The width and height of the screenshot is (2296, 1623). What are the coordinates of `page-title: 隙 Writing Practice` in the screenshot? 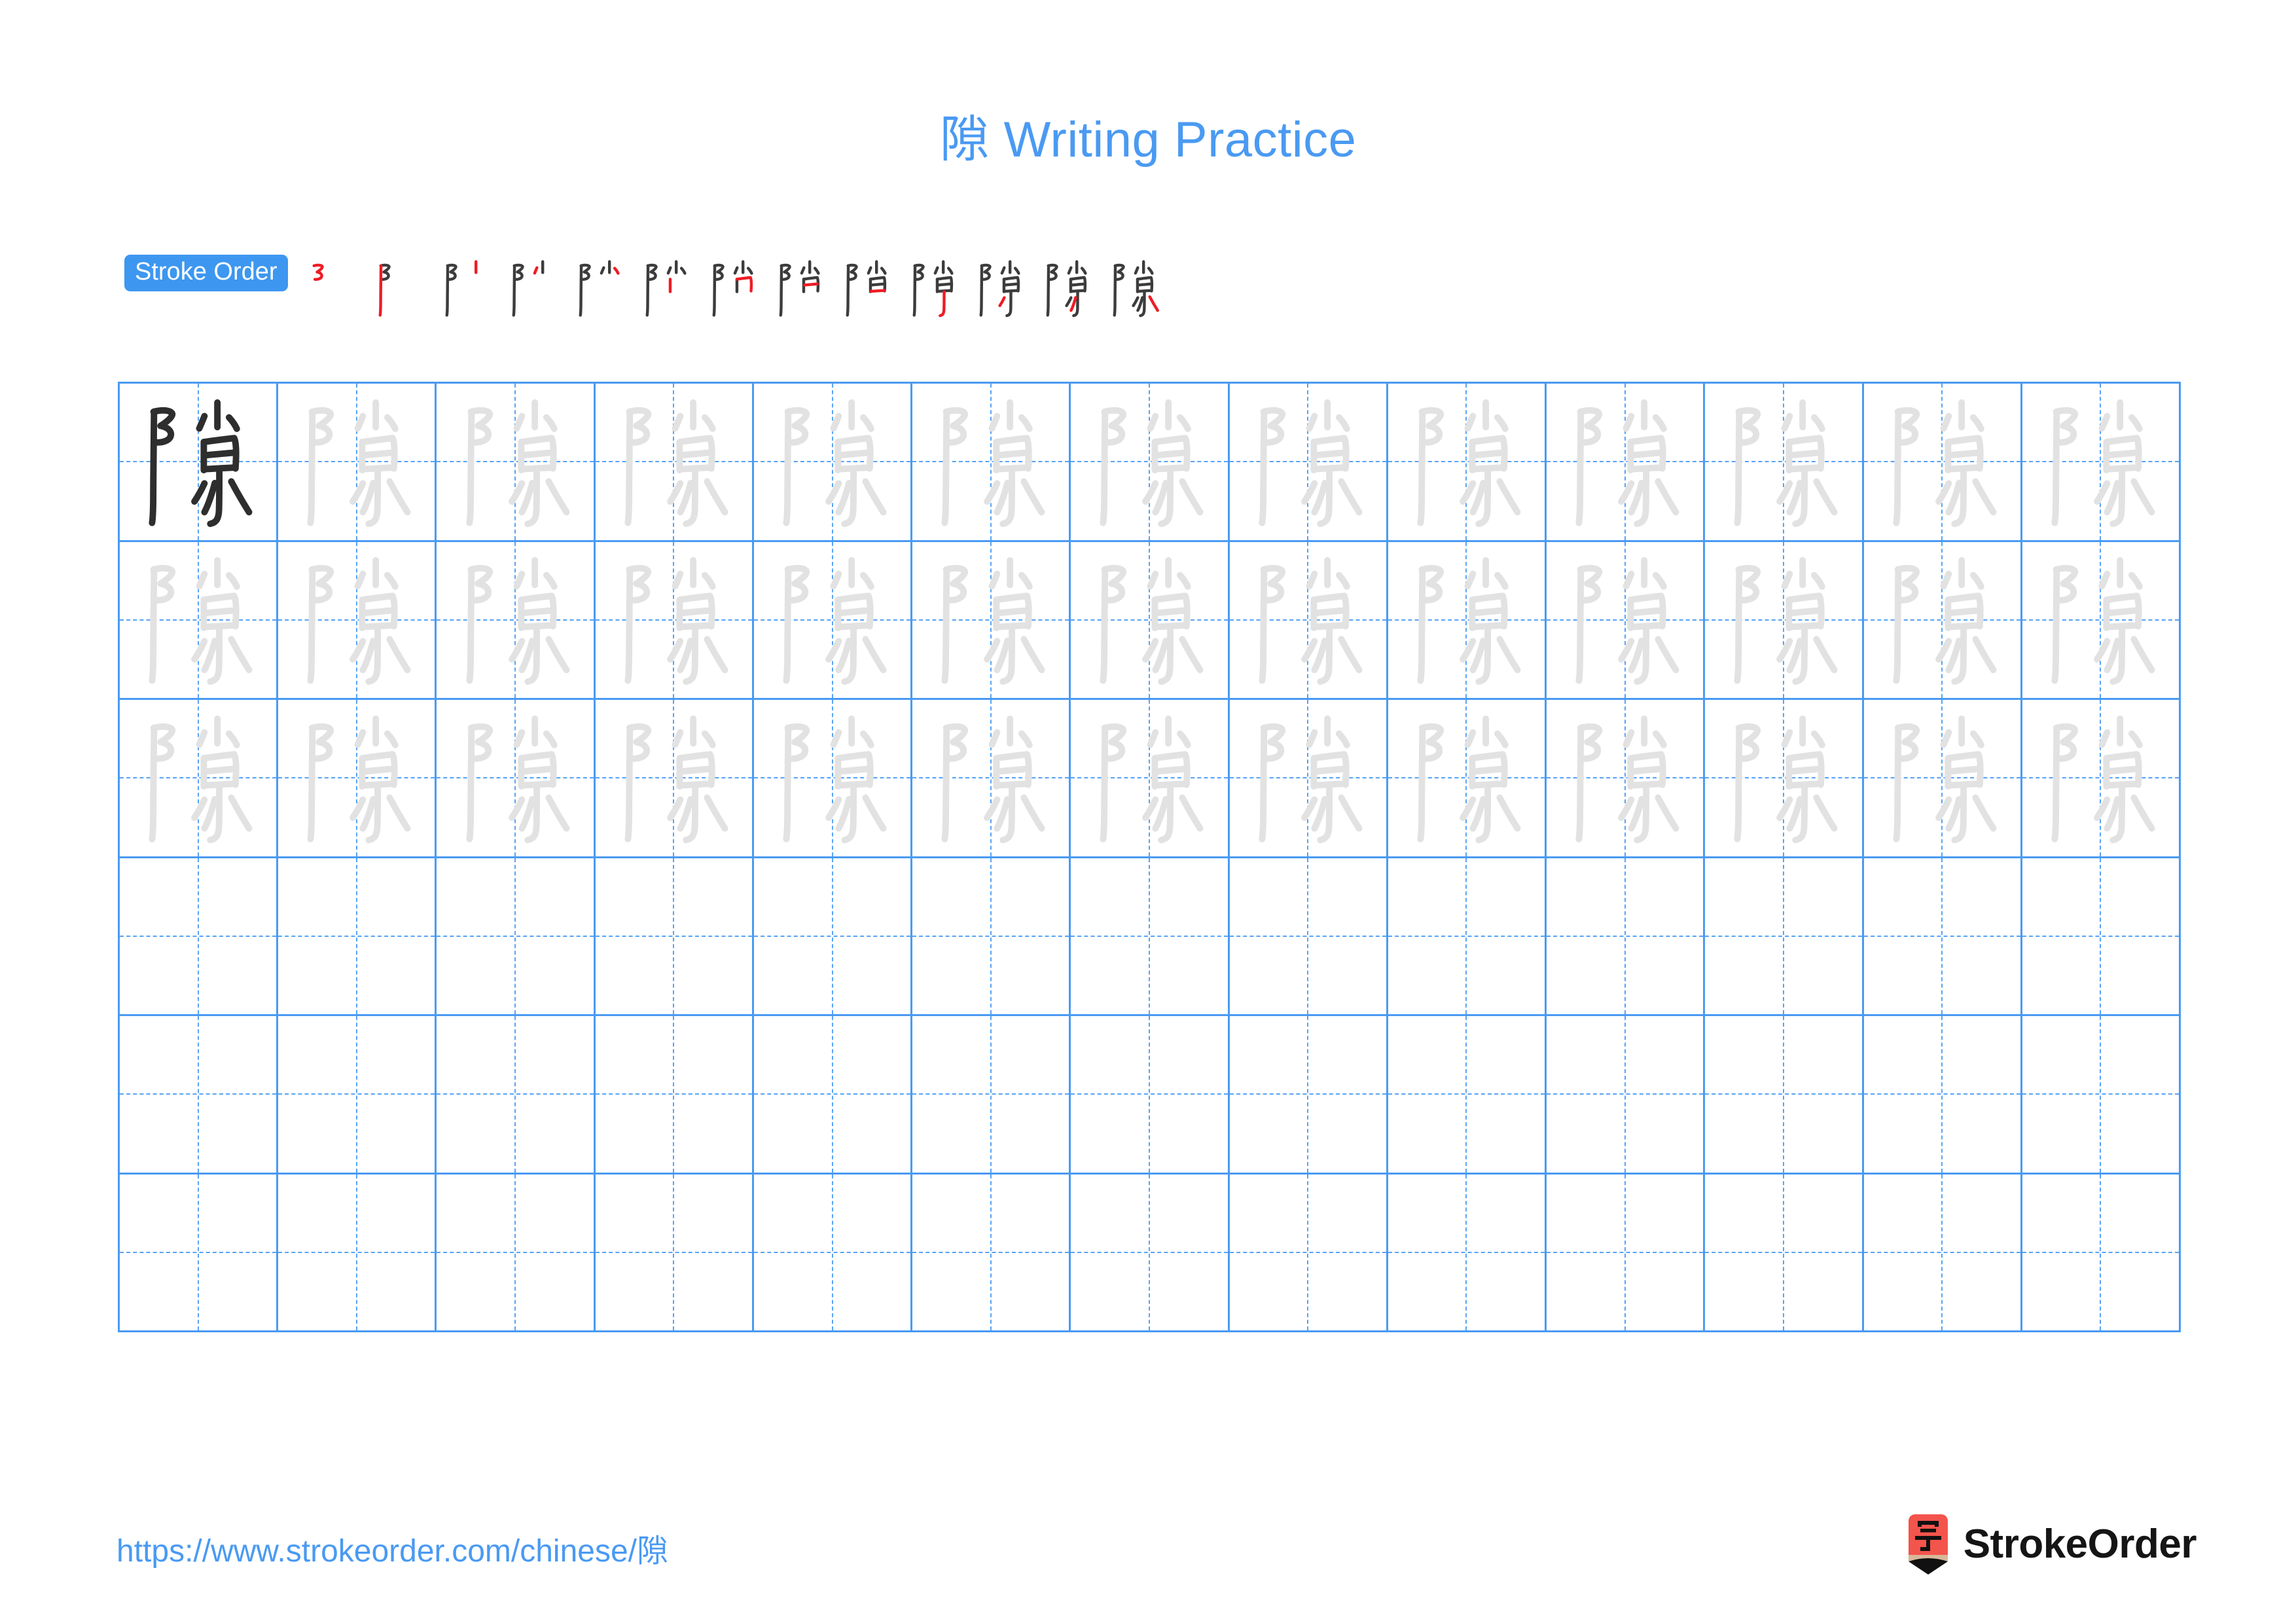 It's located at (1148, 140).